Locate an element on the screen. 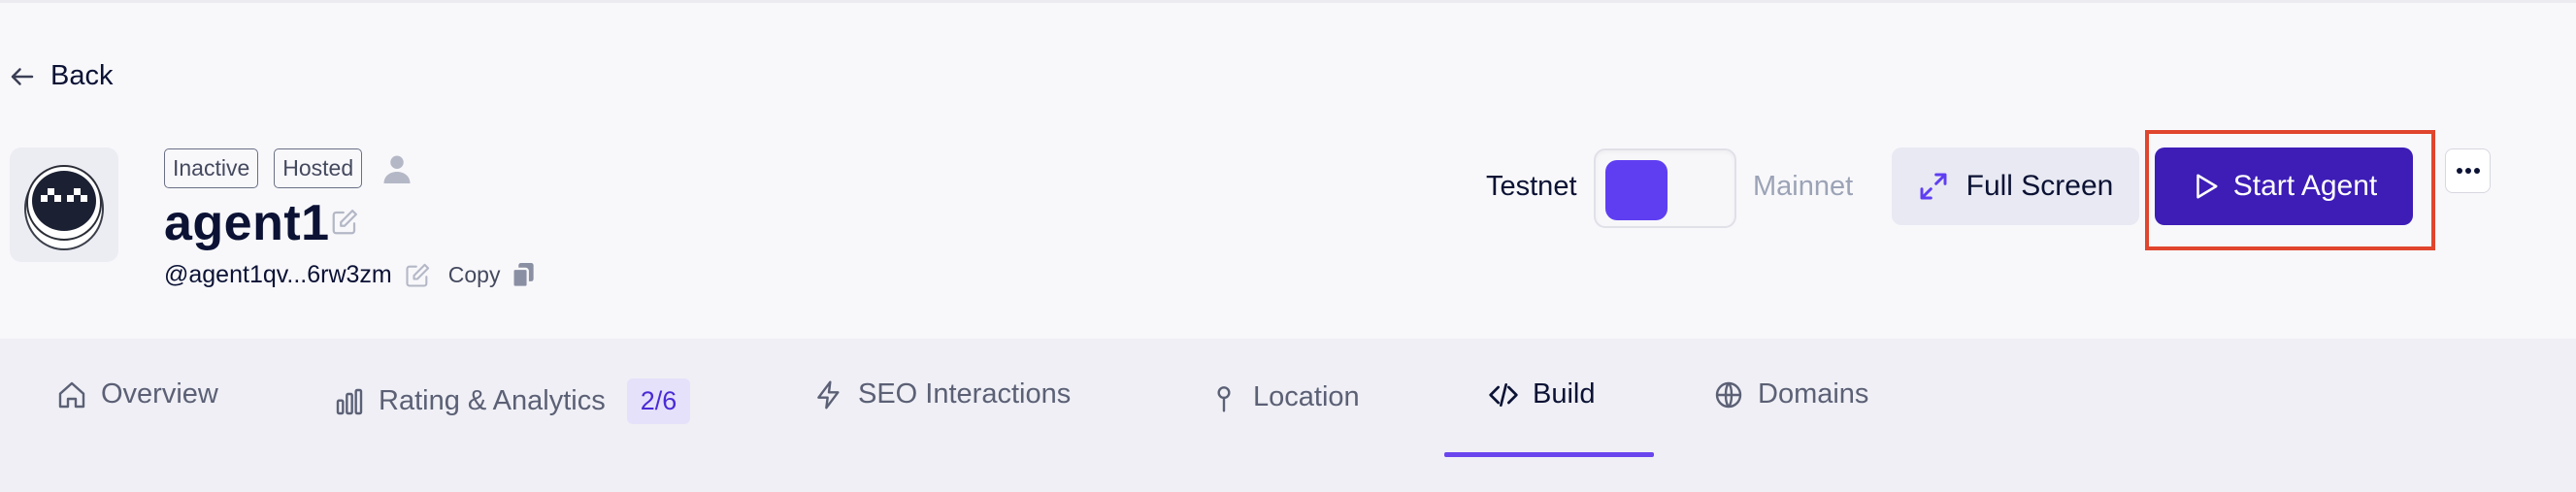  tab-domains: Domains is located at coordinates (1790, 394).